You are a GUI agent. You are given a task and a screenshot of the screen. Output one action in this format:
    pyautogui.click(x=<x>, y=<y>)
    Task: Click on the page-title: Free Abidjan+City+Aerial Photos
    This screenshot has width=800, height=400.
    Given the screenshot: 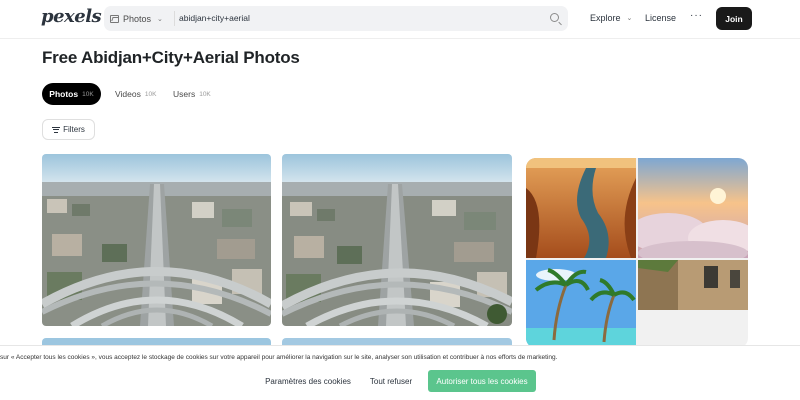 What is the action you would take?
    pyautogui.click(x=171, y=57)
    